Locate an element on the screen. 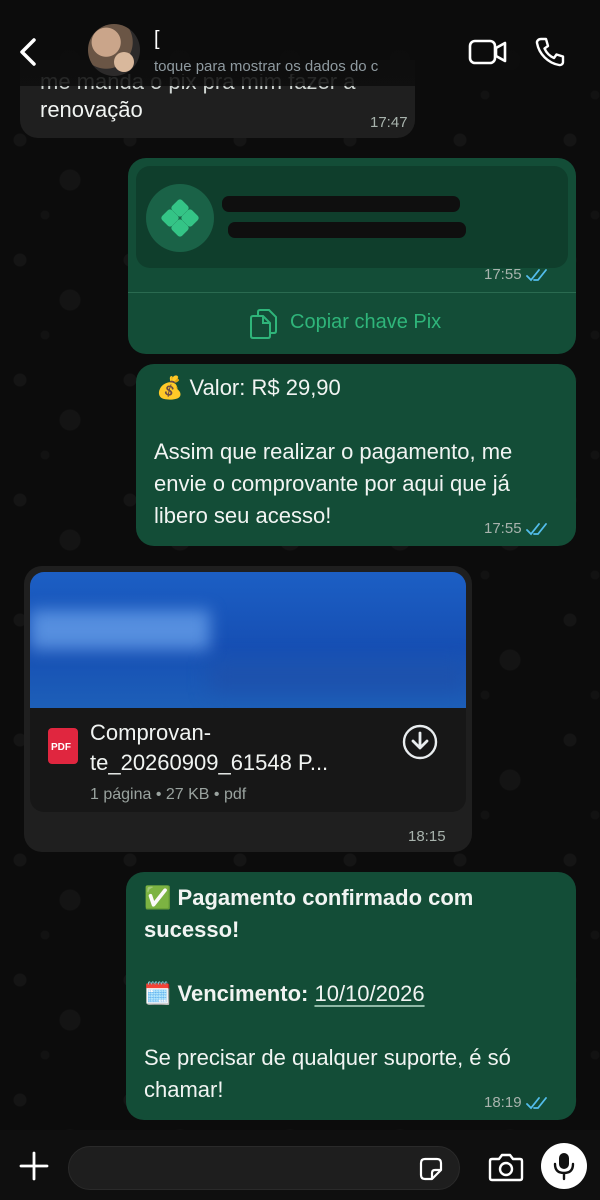  chevron-left-icon is located at coordinates (28, 52).